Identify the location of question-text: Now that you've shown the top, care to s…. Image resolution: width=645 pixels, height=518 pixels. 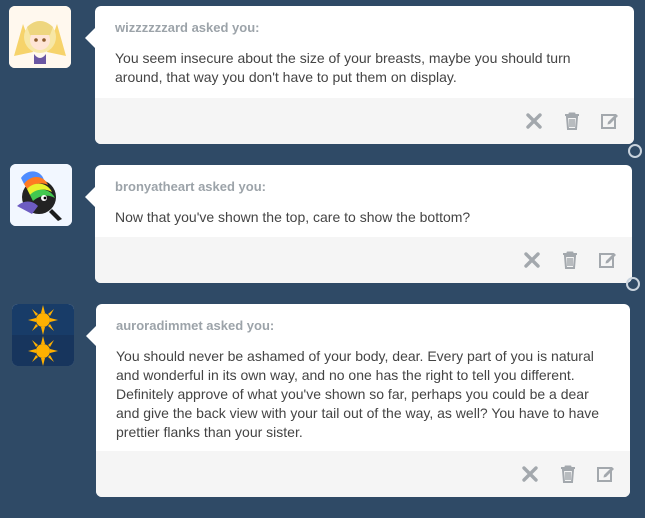
(293, 217).